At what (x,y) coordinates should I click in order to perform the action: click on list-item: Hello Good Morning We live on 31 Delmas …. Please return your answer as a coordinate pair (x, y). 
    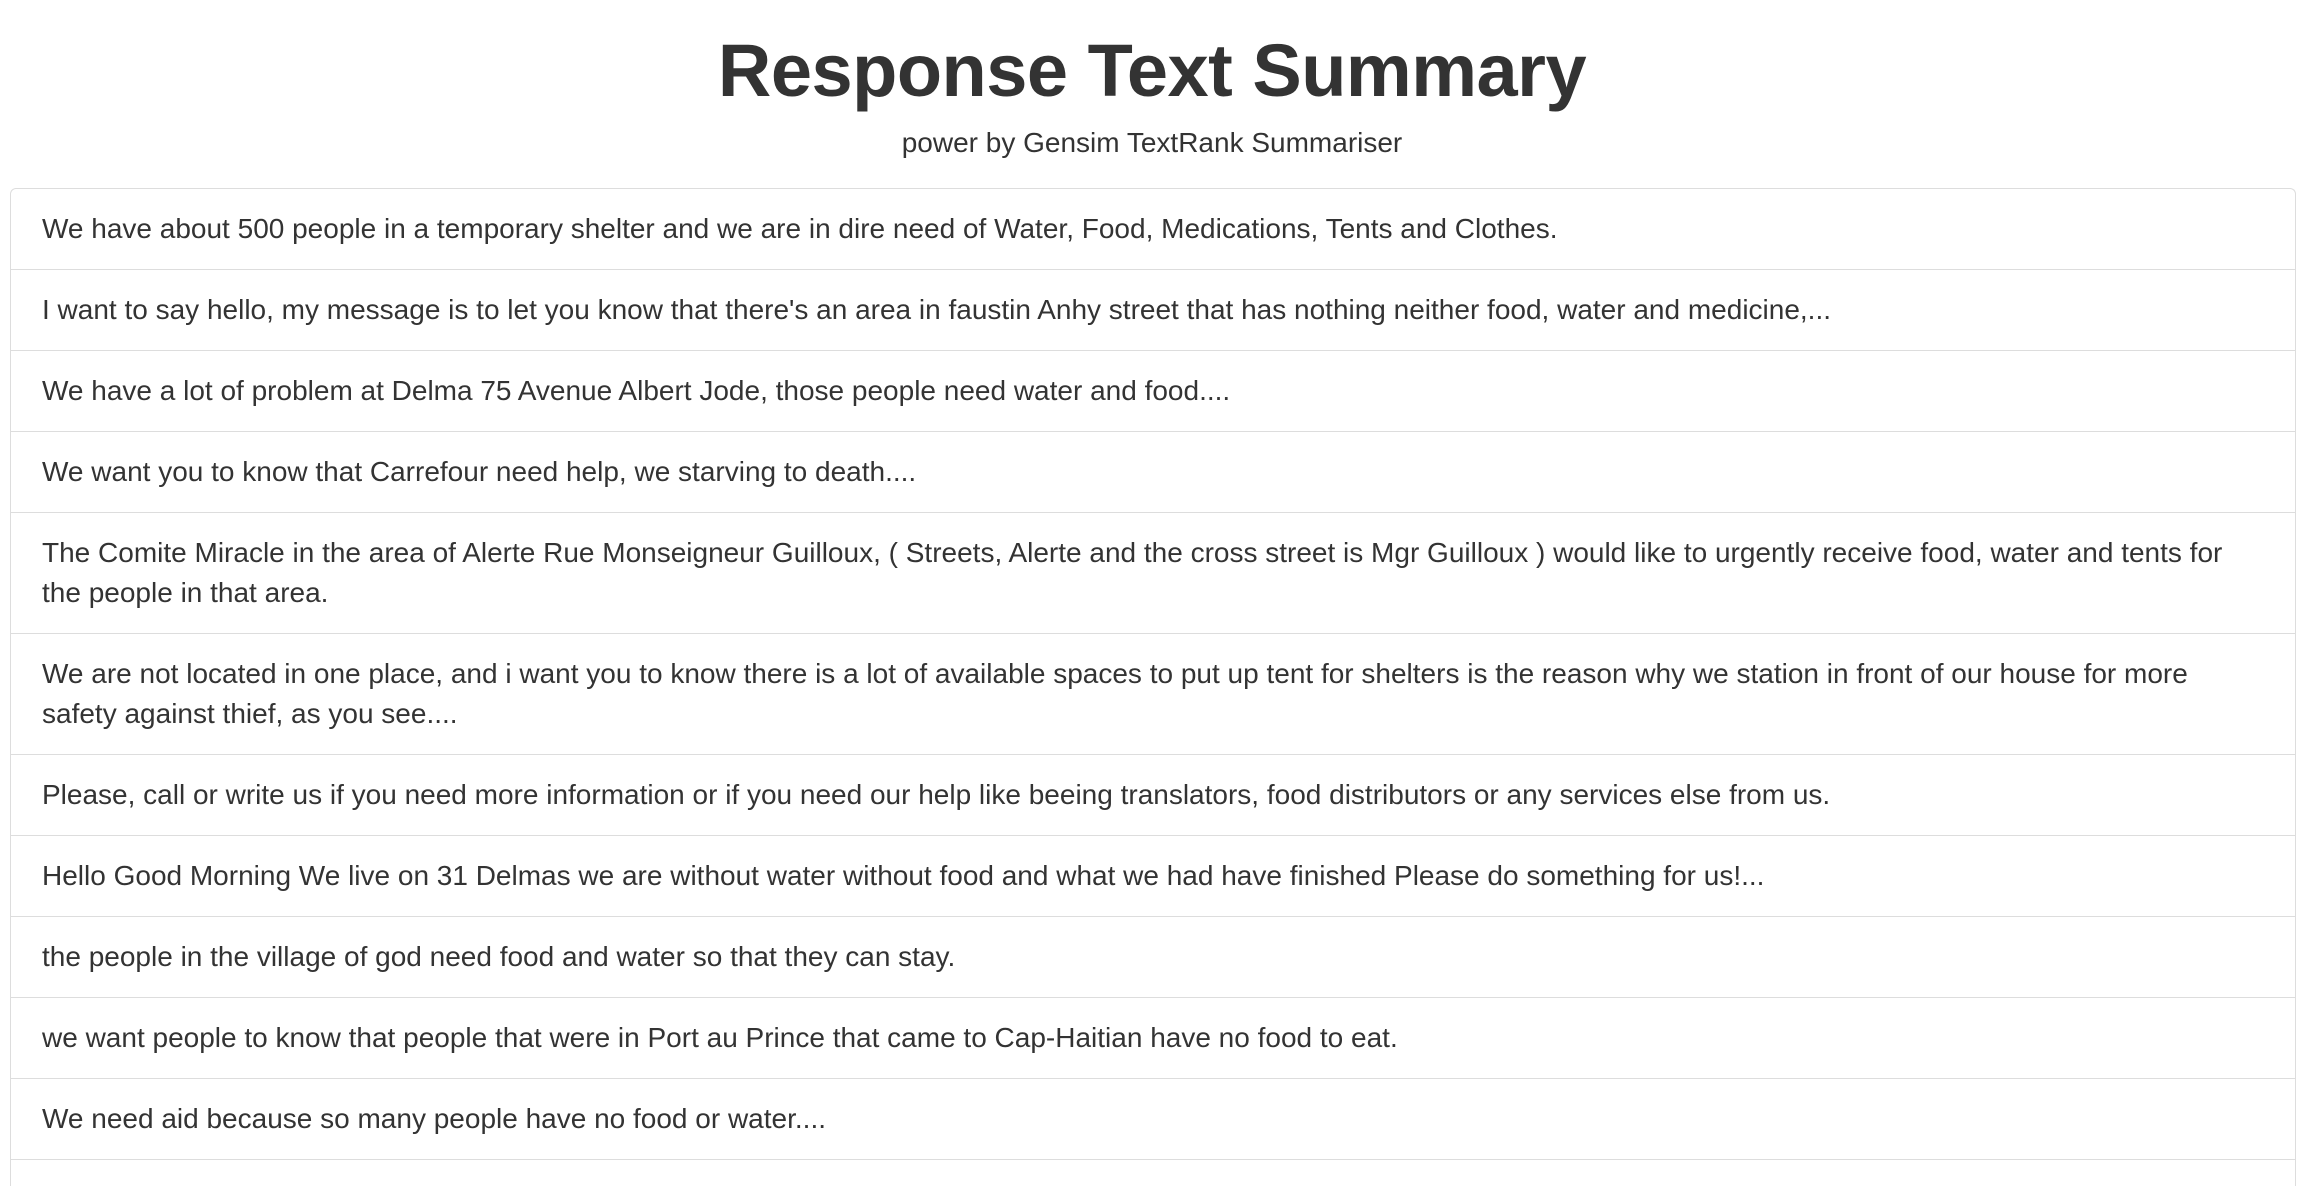
    Looking at the image, I should click on (1153, 876).